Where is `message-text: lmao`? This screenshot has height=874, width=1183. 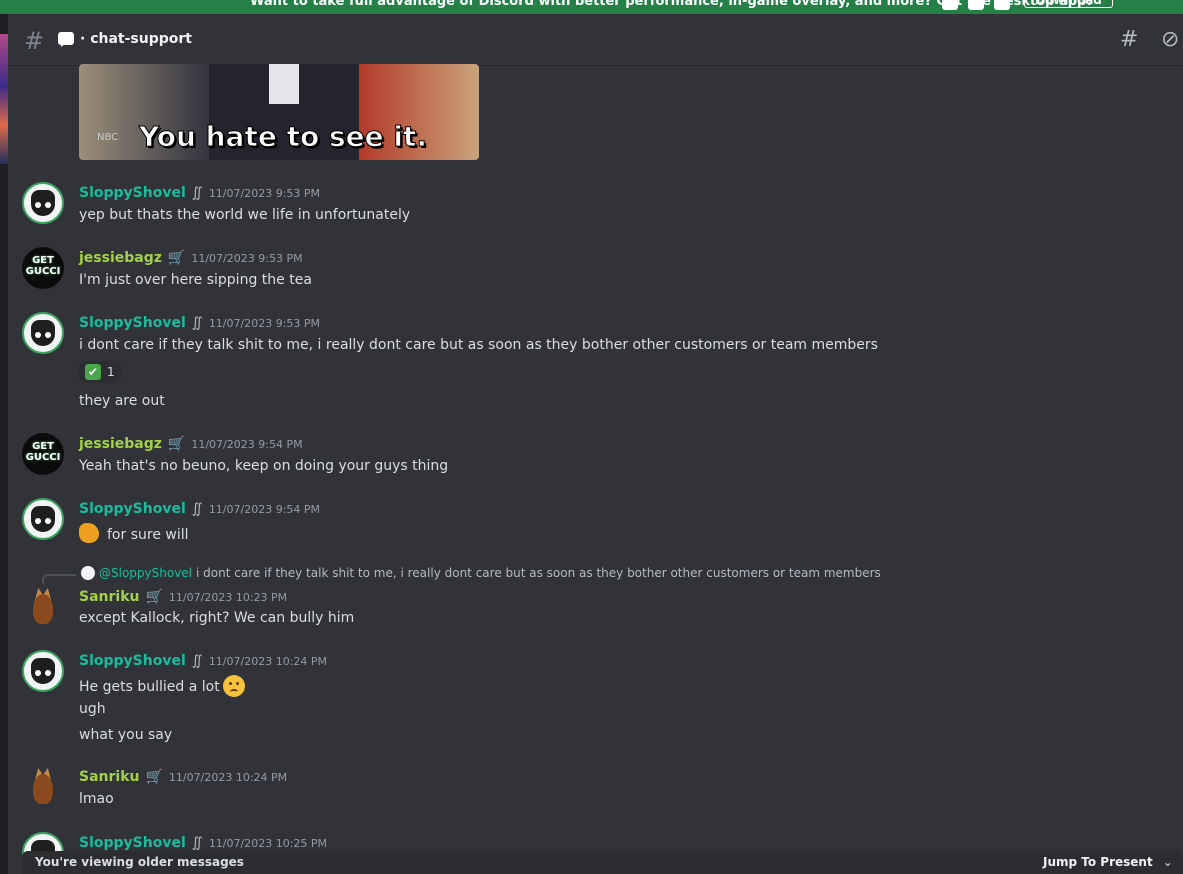
message-text: lmao is located at coordinates (96, 799).